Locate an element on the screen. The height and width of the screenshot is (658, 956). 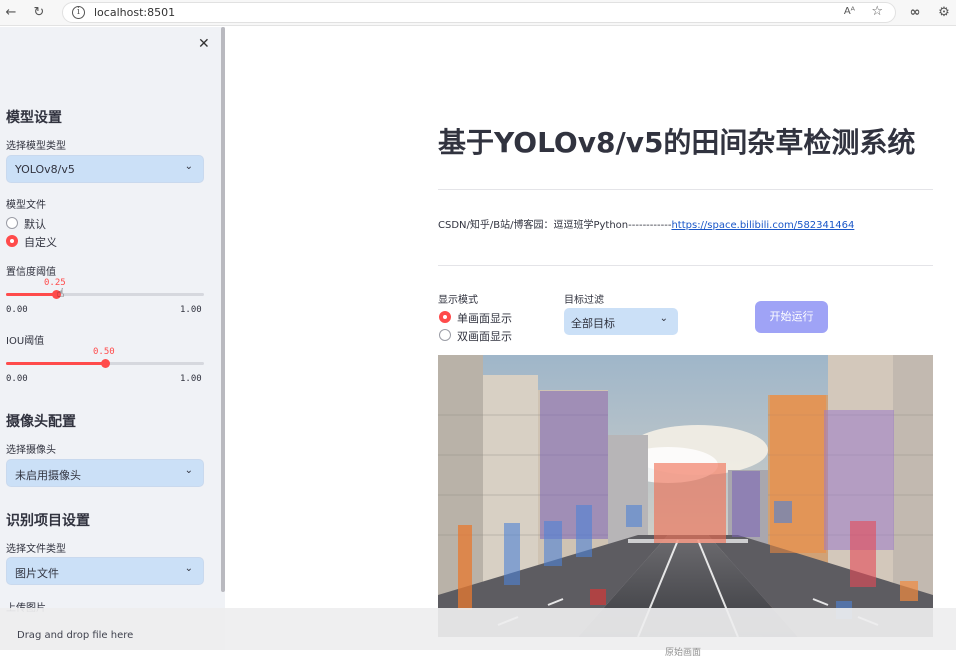
file-type-select: 图片文件 ⌄ is located at coordinates (105, 571).